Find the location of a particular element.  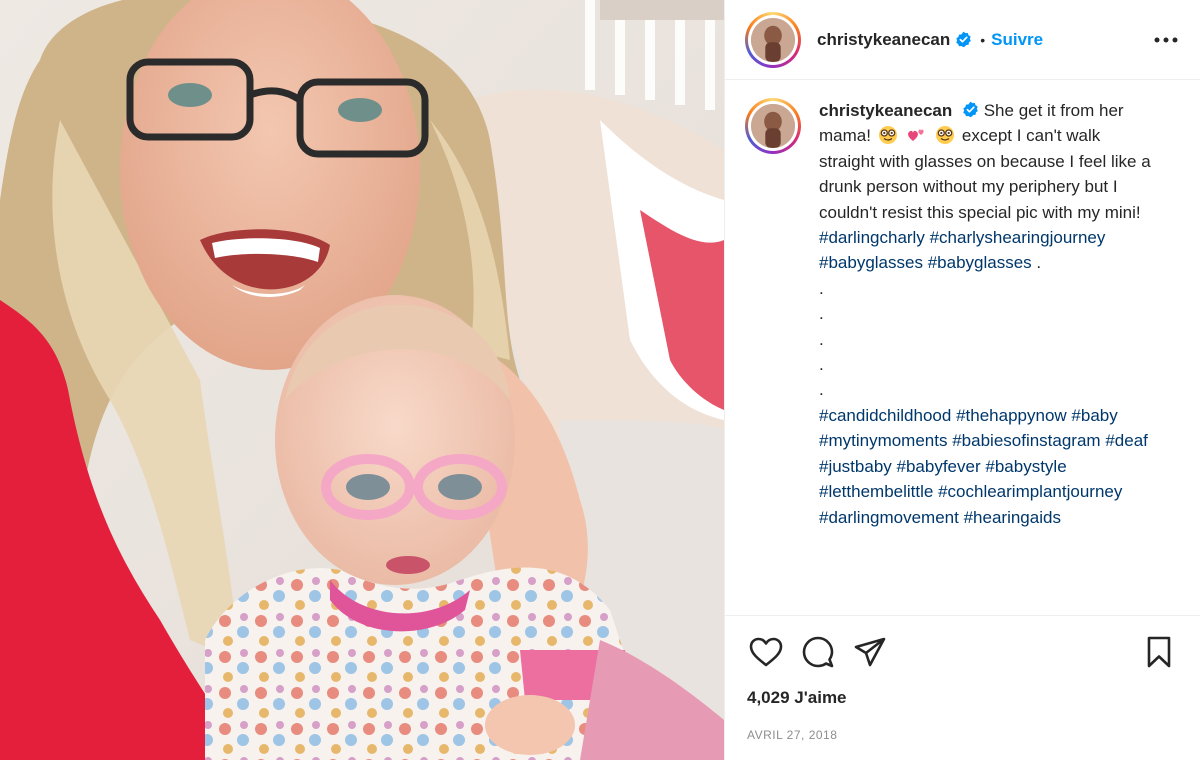

heart-icon is located at coordinates (766, 652).